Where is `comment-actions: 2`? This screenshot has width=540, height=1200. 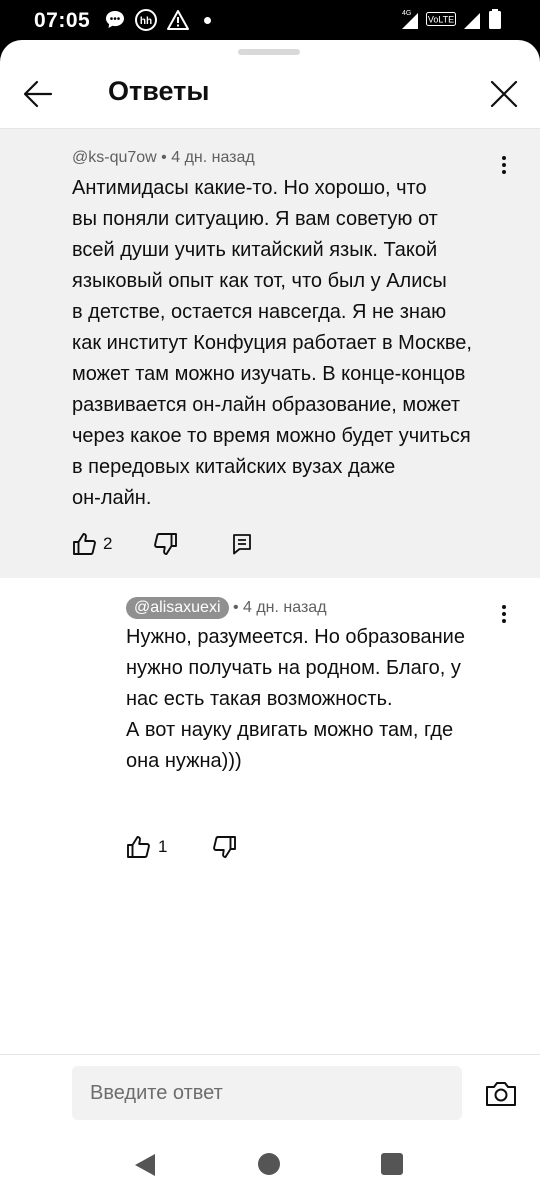
comment-actions: 2 is located at coordinates (163, 544).